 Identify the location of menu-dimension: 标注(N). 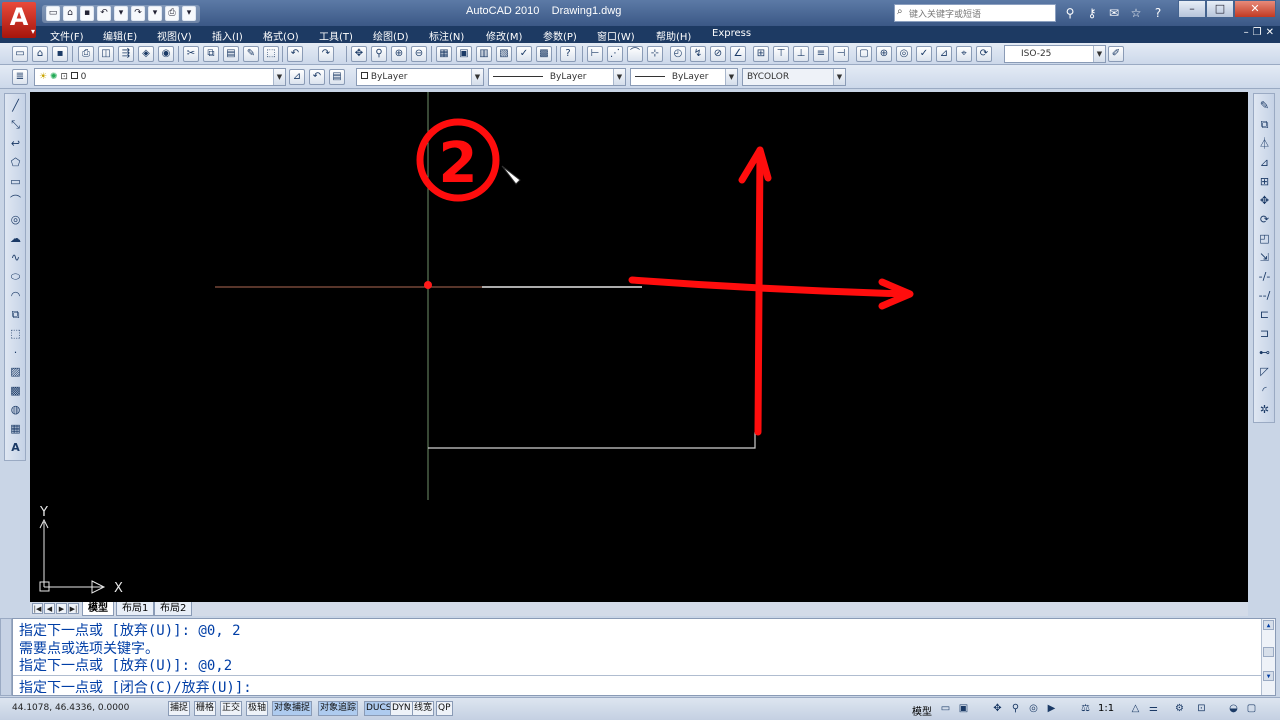
(446, 35).